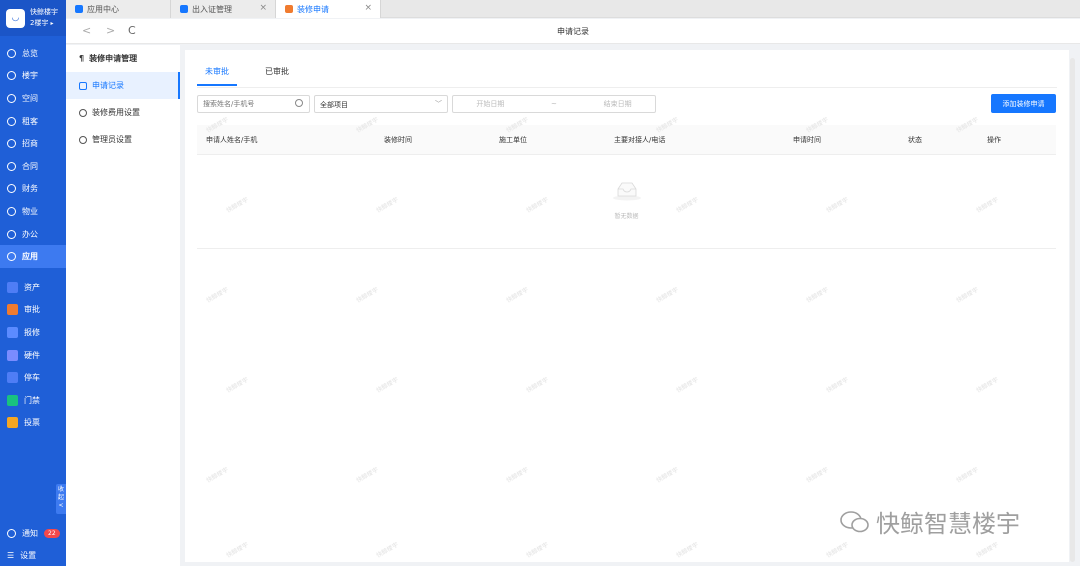  What do you see at coordinates (11, 234) in the screenshot?
I see `office-icon` at bounding box center [11, 234].